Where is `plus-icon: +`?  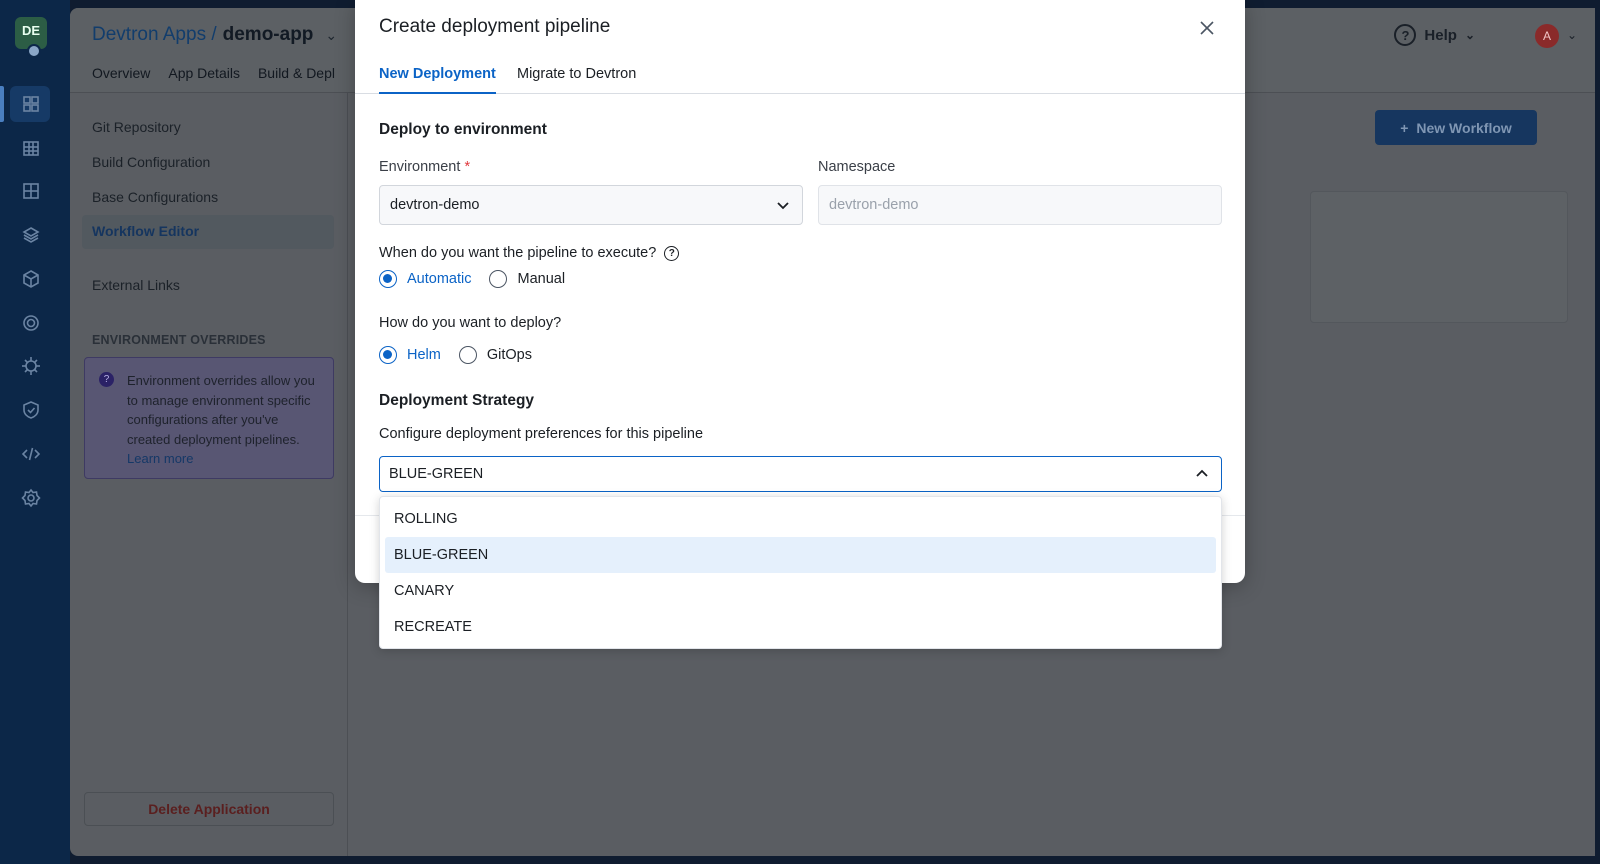
plus-icon: + is located at coordinates (1404, 127).